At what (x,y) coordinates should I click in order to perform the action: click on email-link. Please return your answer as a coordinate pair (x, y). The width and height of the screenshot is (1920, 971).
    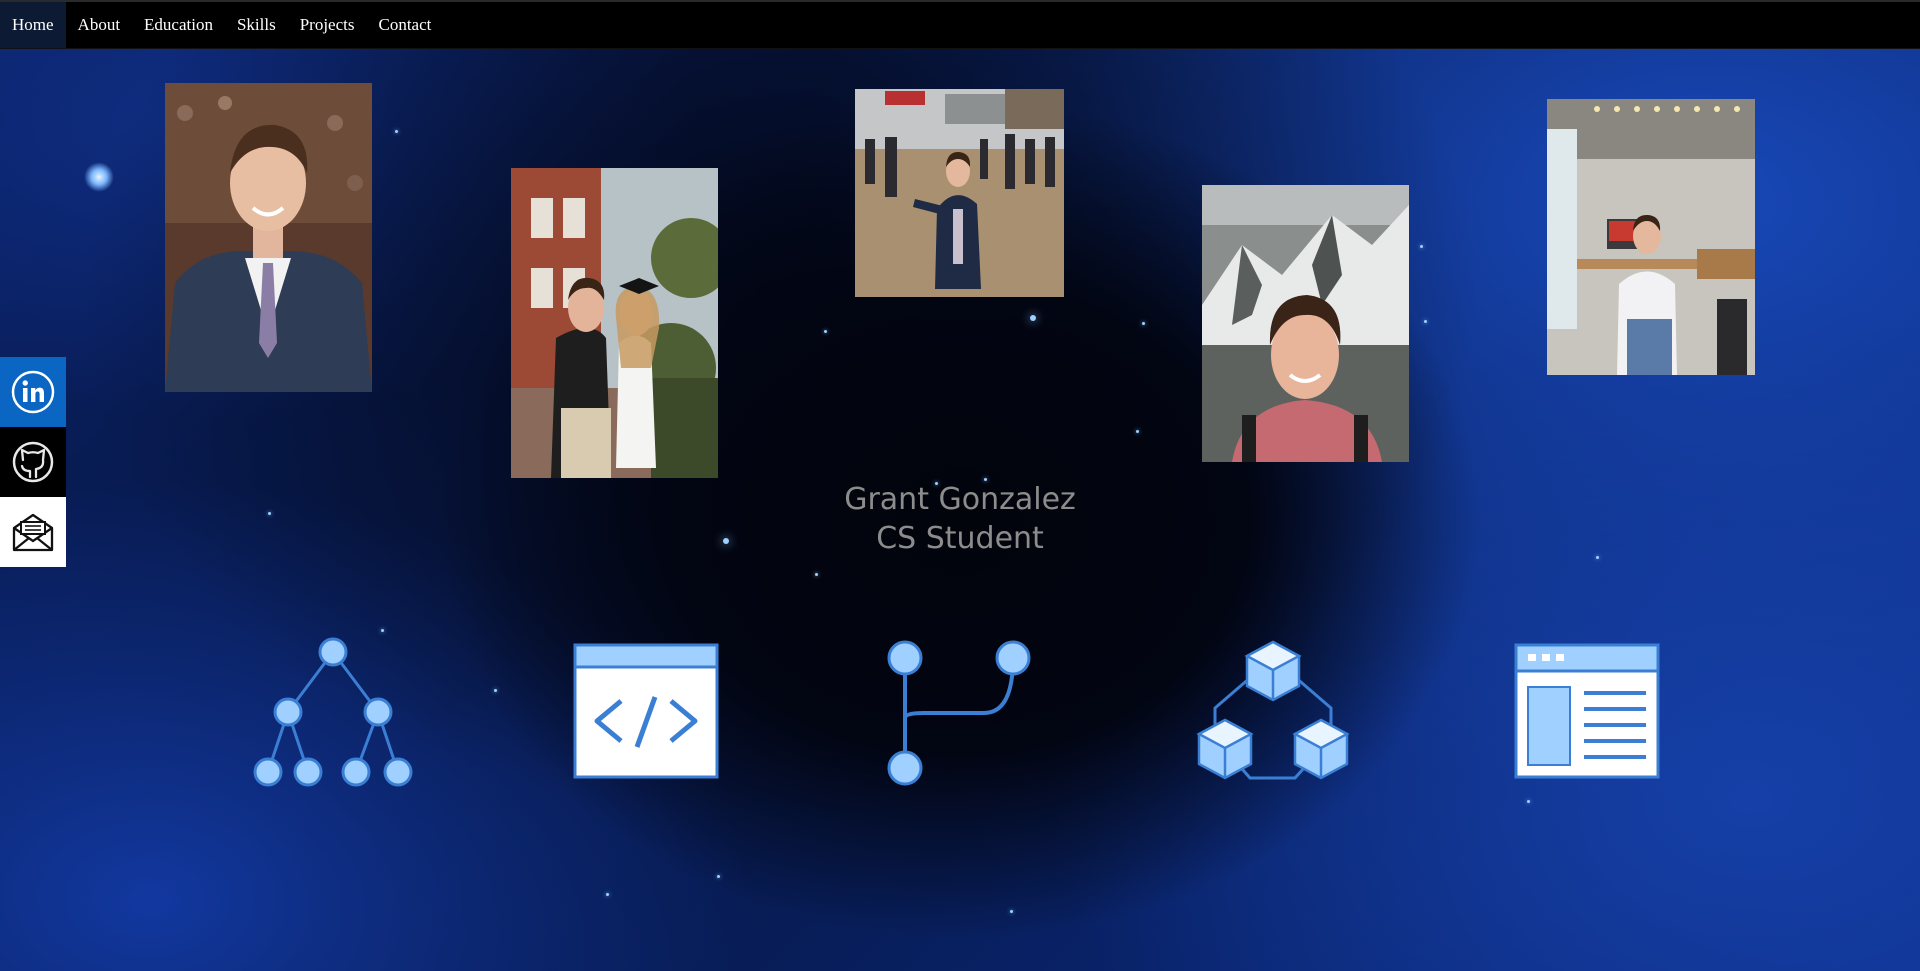
    Looking at the image, I should click on (33, 532).